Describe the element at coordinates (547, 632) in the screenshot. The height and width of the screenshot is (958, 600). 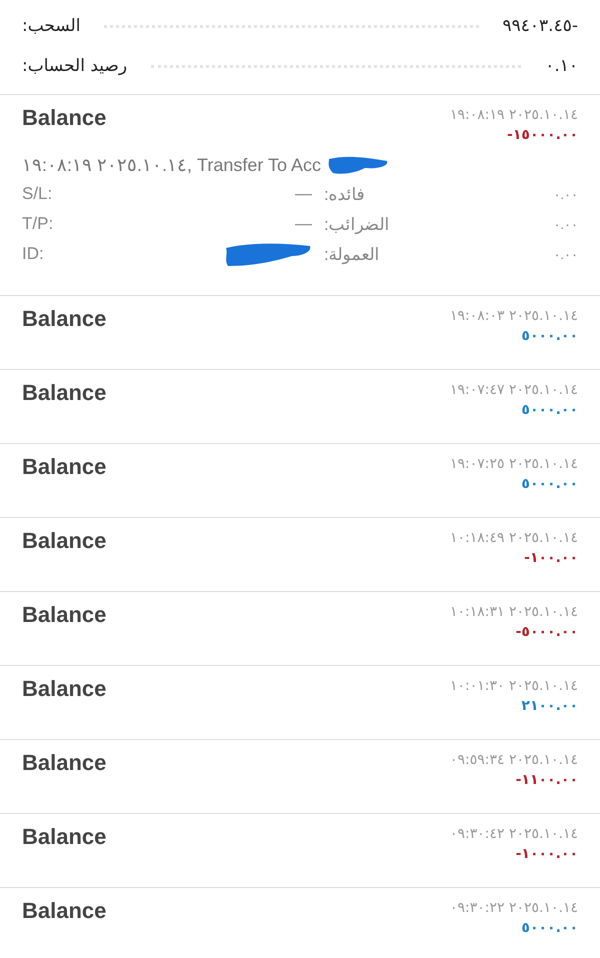
I see `transaction-amount: -٥٠٠٠.٠٠` at that location.